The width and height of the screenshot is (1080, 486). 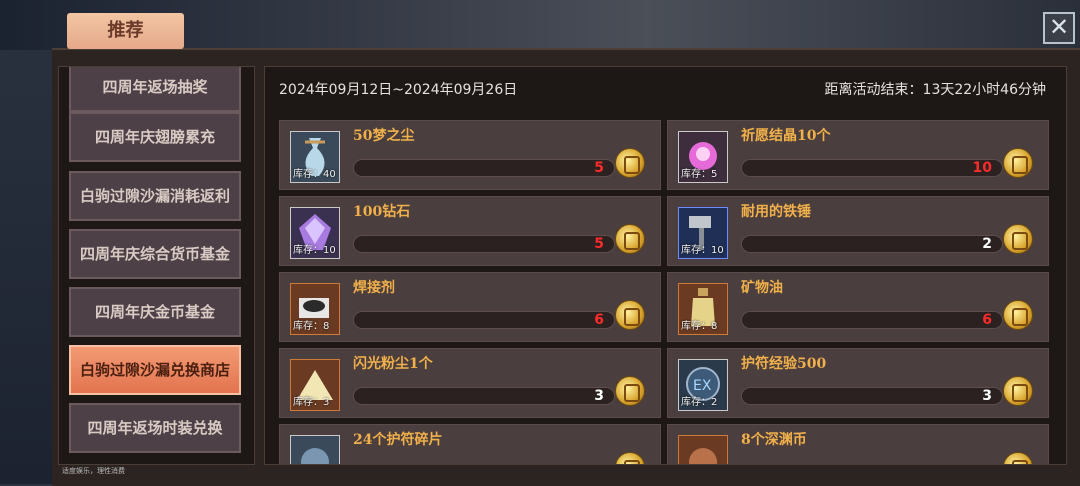 What do you see at coordinates (774, 440) in the screenshot?
I see `item-name: 8个深渊币` at bounding box center [774, 440].